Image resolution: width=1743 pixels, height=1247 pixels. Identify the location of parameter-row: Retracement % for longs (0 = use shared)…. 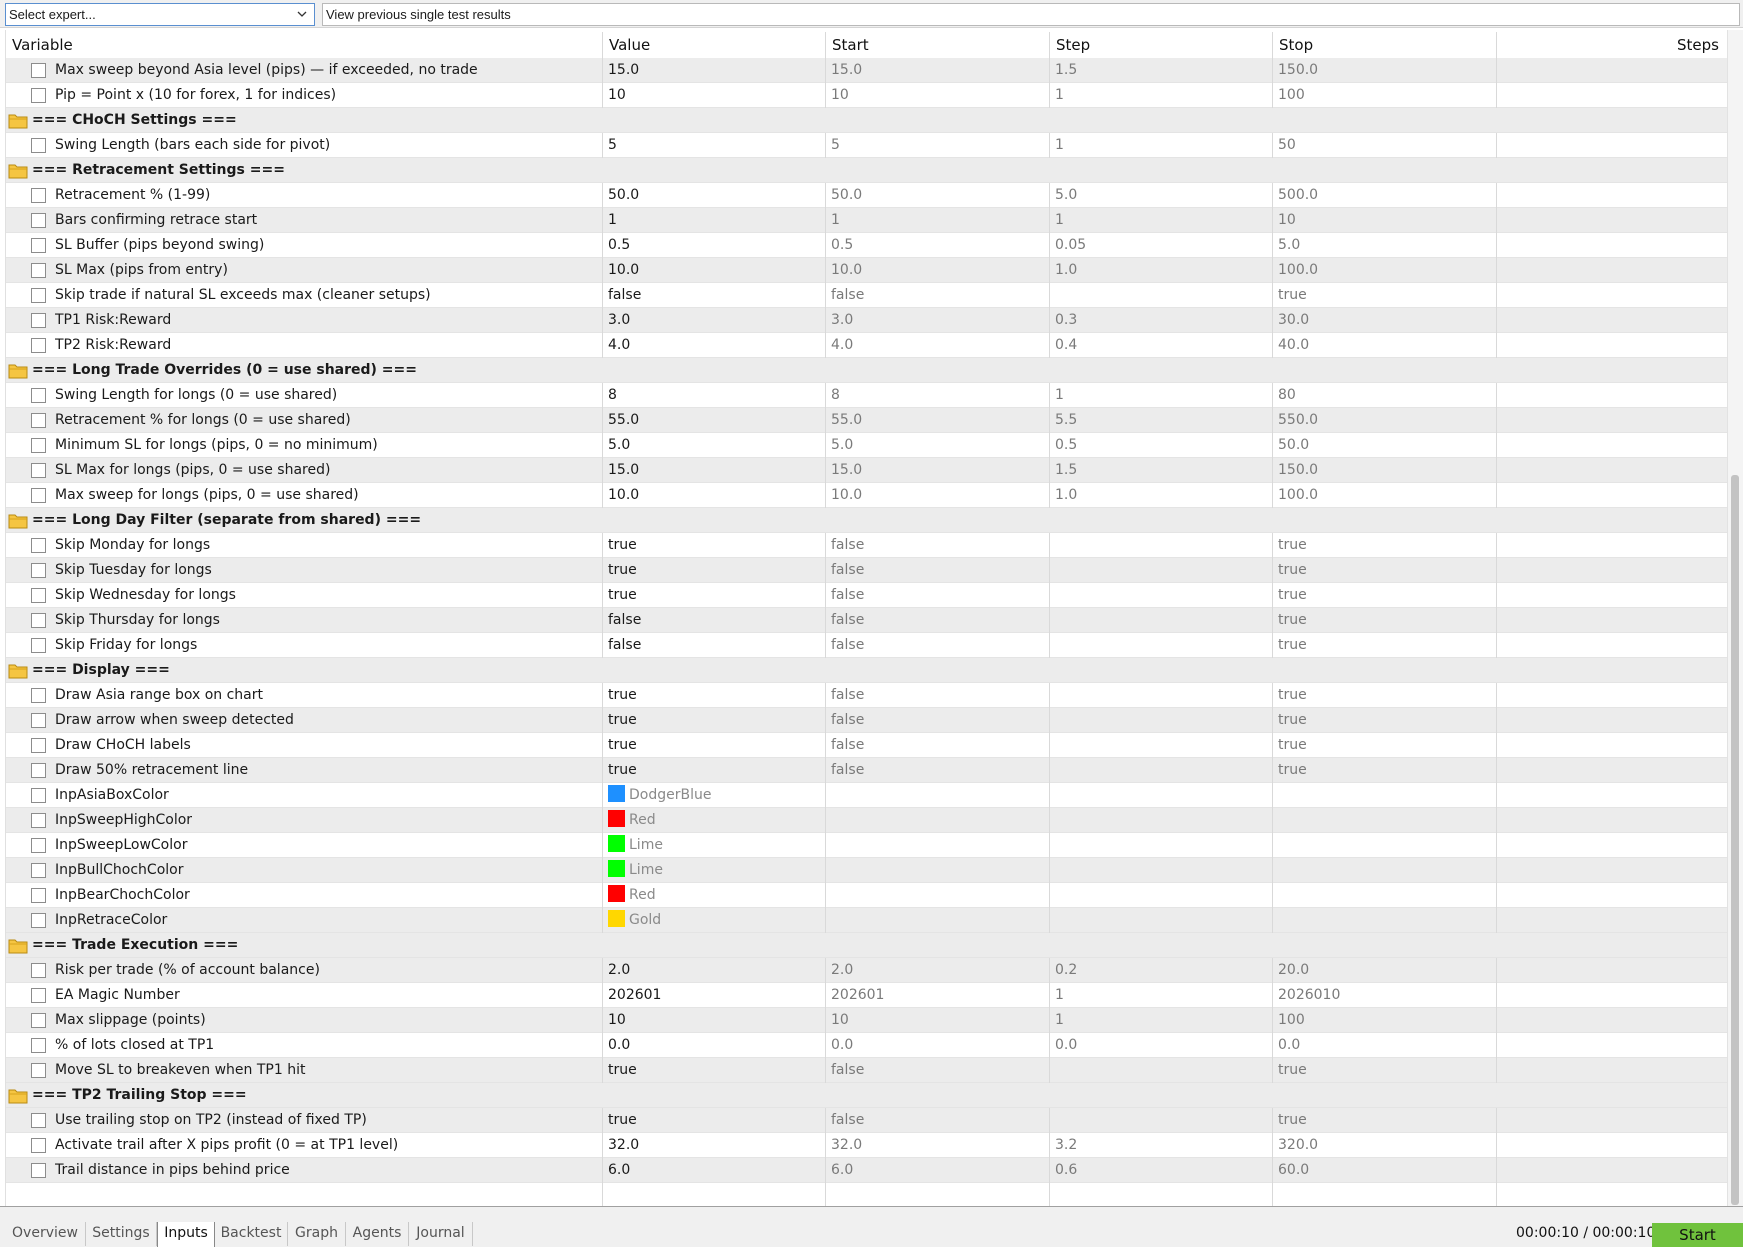
(866, 420).